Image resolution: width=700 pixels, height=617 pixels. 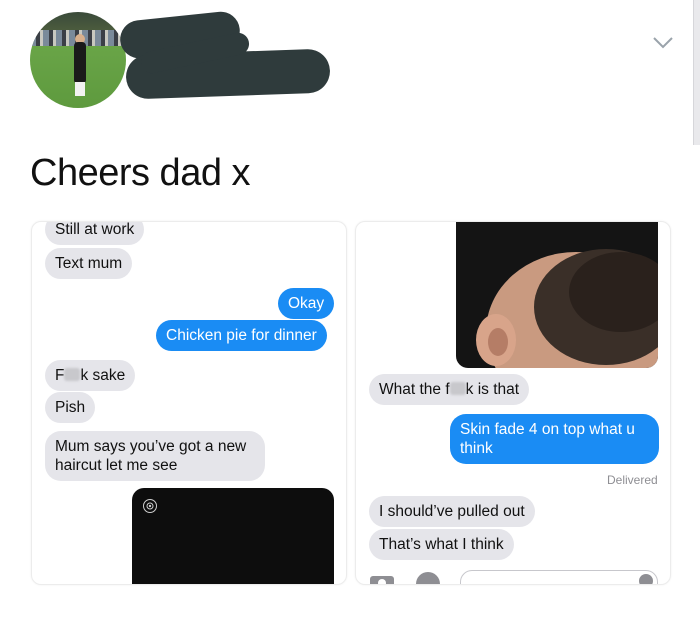 I want to click on message-bubble-them: Still at work, so click(x=95, y=233).